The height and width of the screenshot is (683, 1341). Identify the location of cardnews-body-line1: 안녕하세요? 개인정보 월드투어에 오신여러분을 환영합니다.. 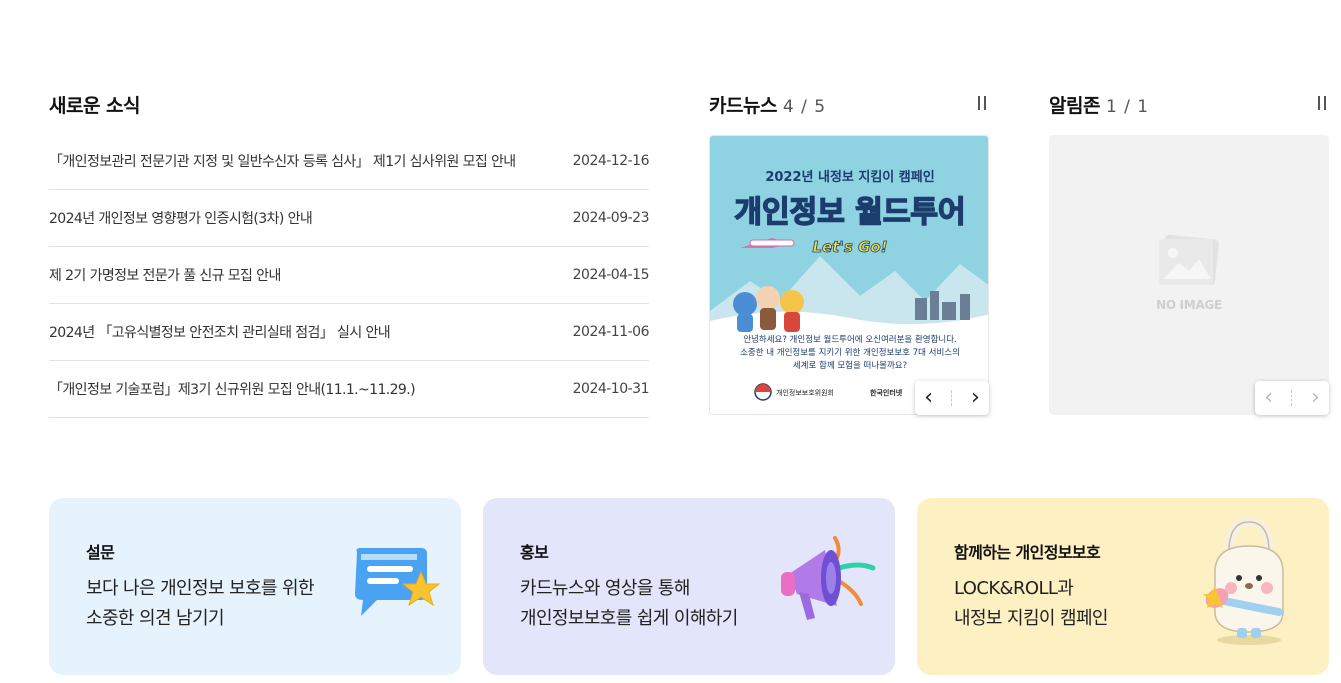
(850, 339).